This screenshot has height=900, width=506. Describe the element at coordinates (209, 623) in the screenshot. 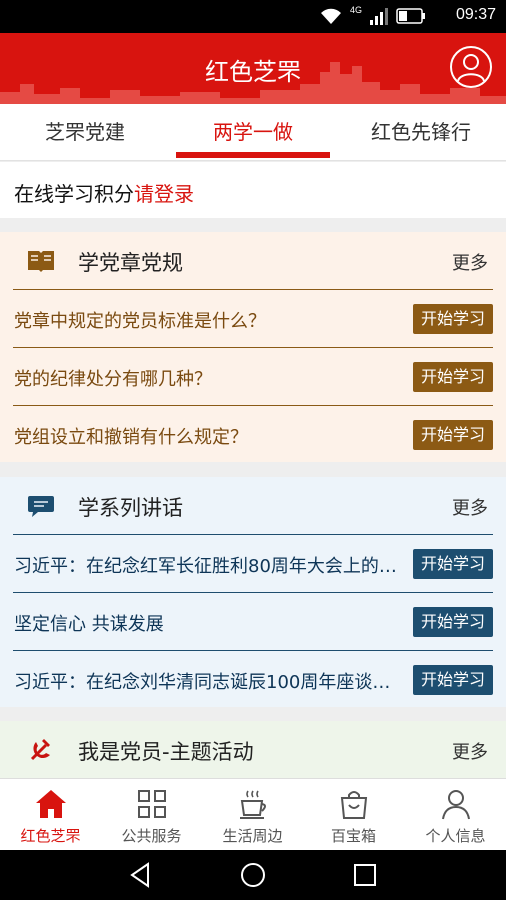

I see `item-title: 坚定信心 共谋发展` at that location.